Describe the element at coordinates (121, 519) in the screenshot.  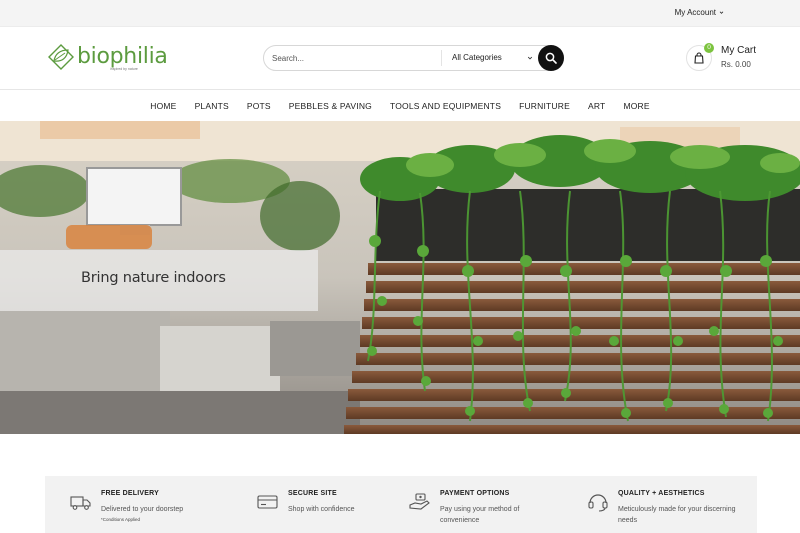
I see `feature-note: *Conditions Applied` at that location.